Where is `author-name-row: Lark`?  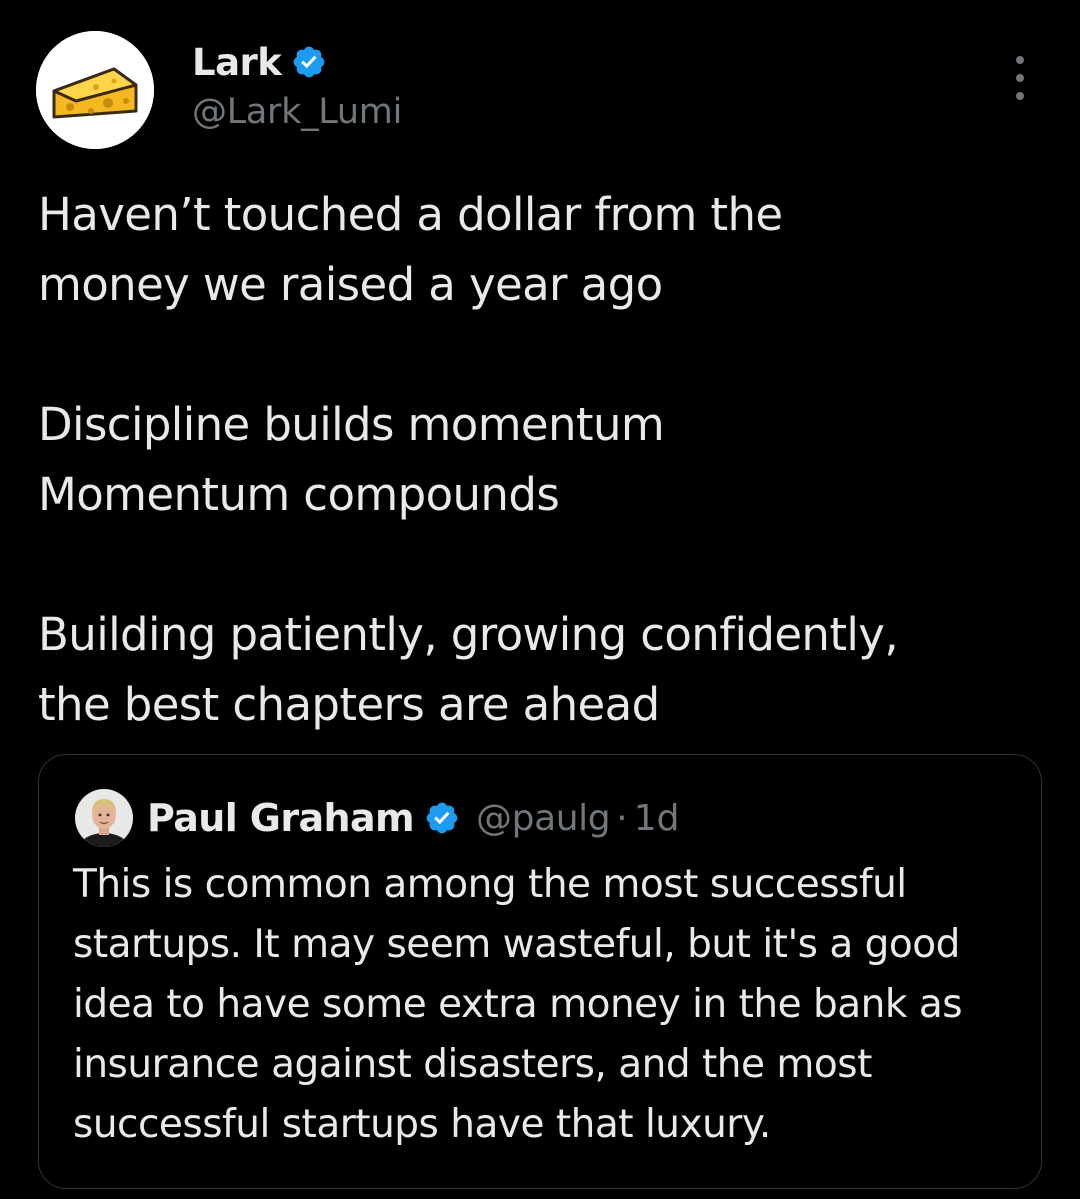 author-name-row: Lark is located at coordinates (259, 62).